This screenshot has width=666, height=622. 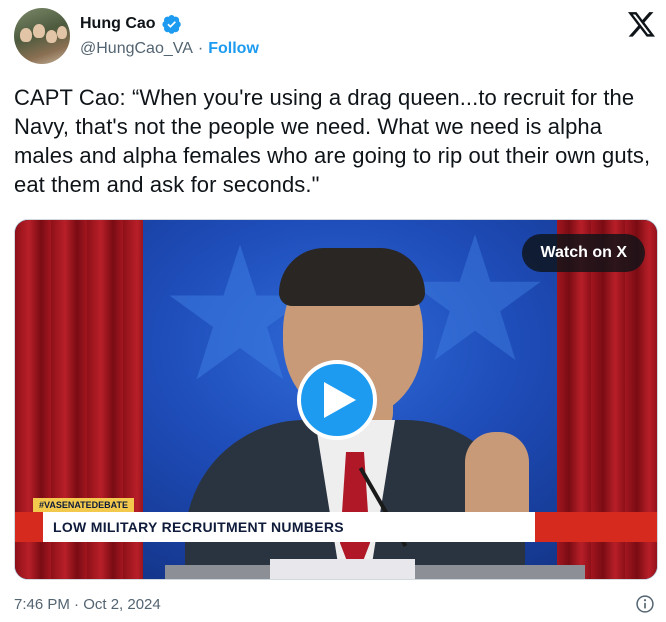 What do you see at coordinates (136, 49) in the screenshot?
I see `author-handle: @HungCao_VA` at bounding box center [136, 49].